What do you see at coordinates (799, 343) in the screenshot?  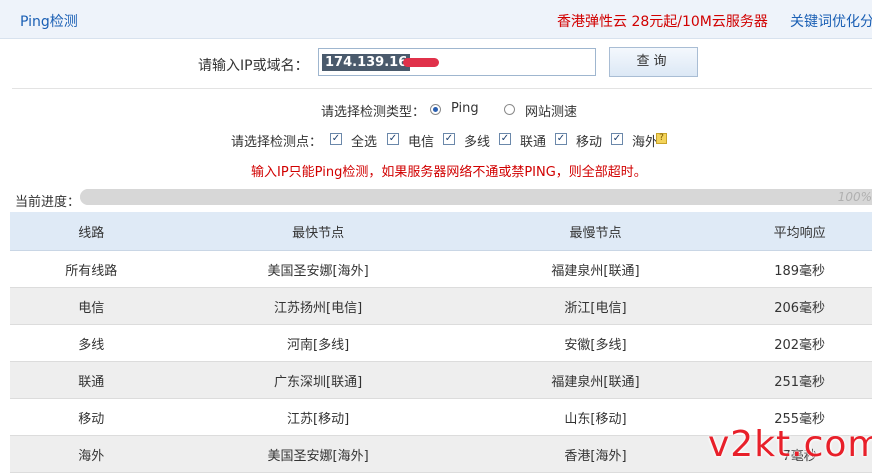 I see `table-cell: 202毫秒` at bounding box center [799, 343].